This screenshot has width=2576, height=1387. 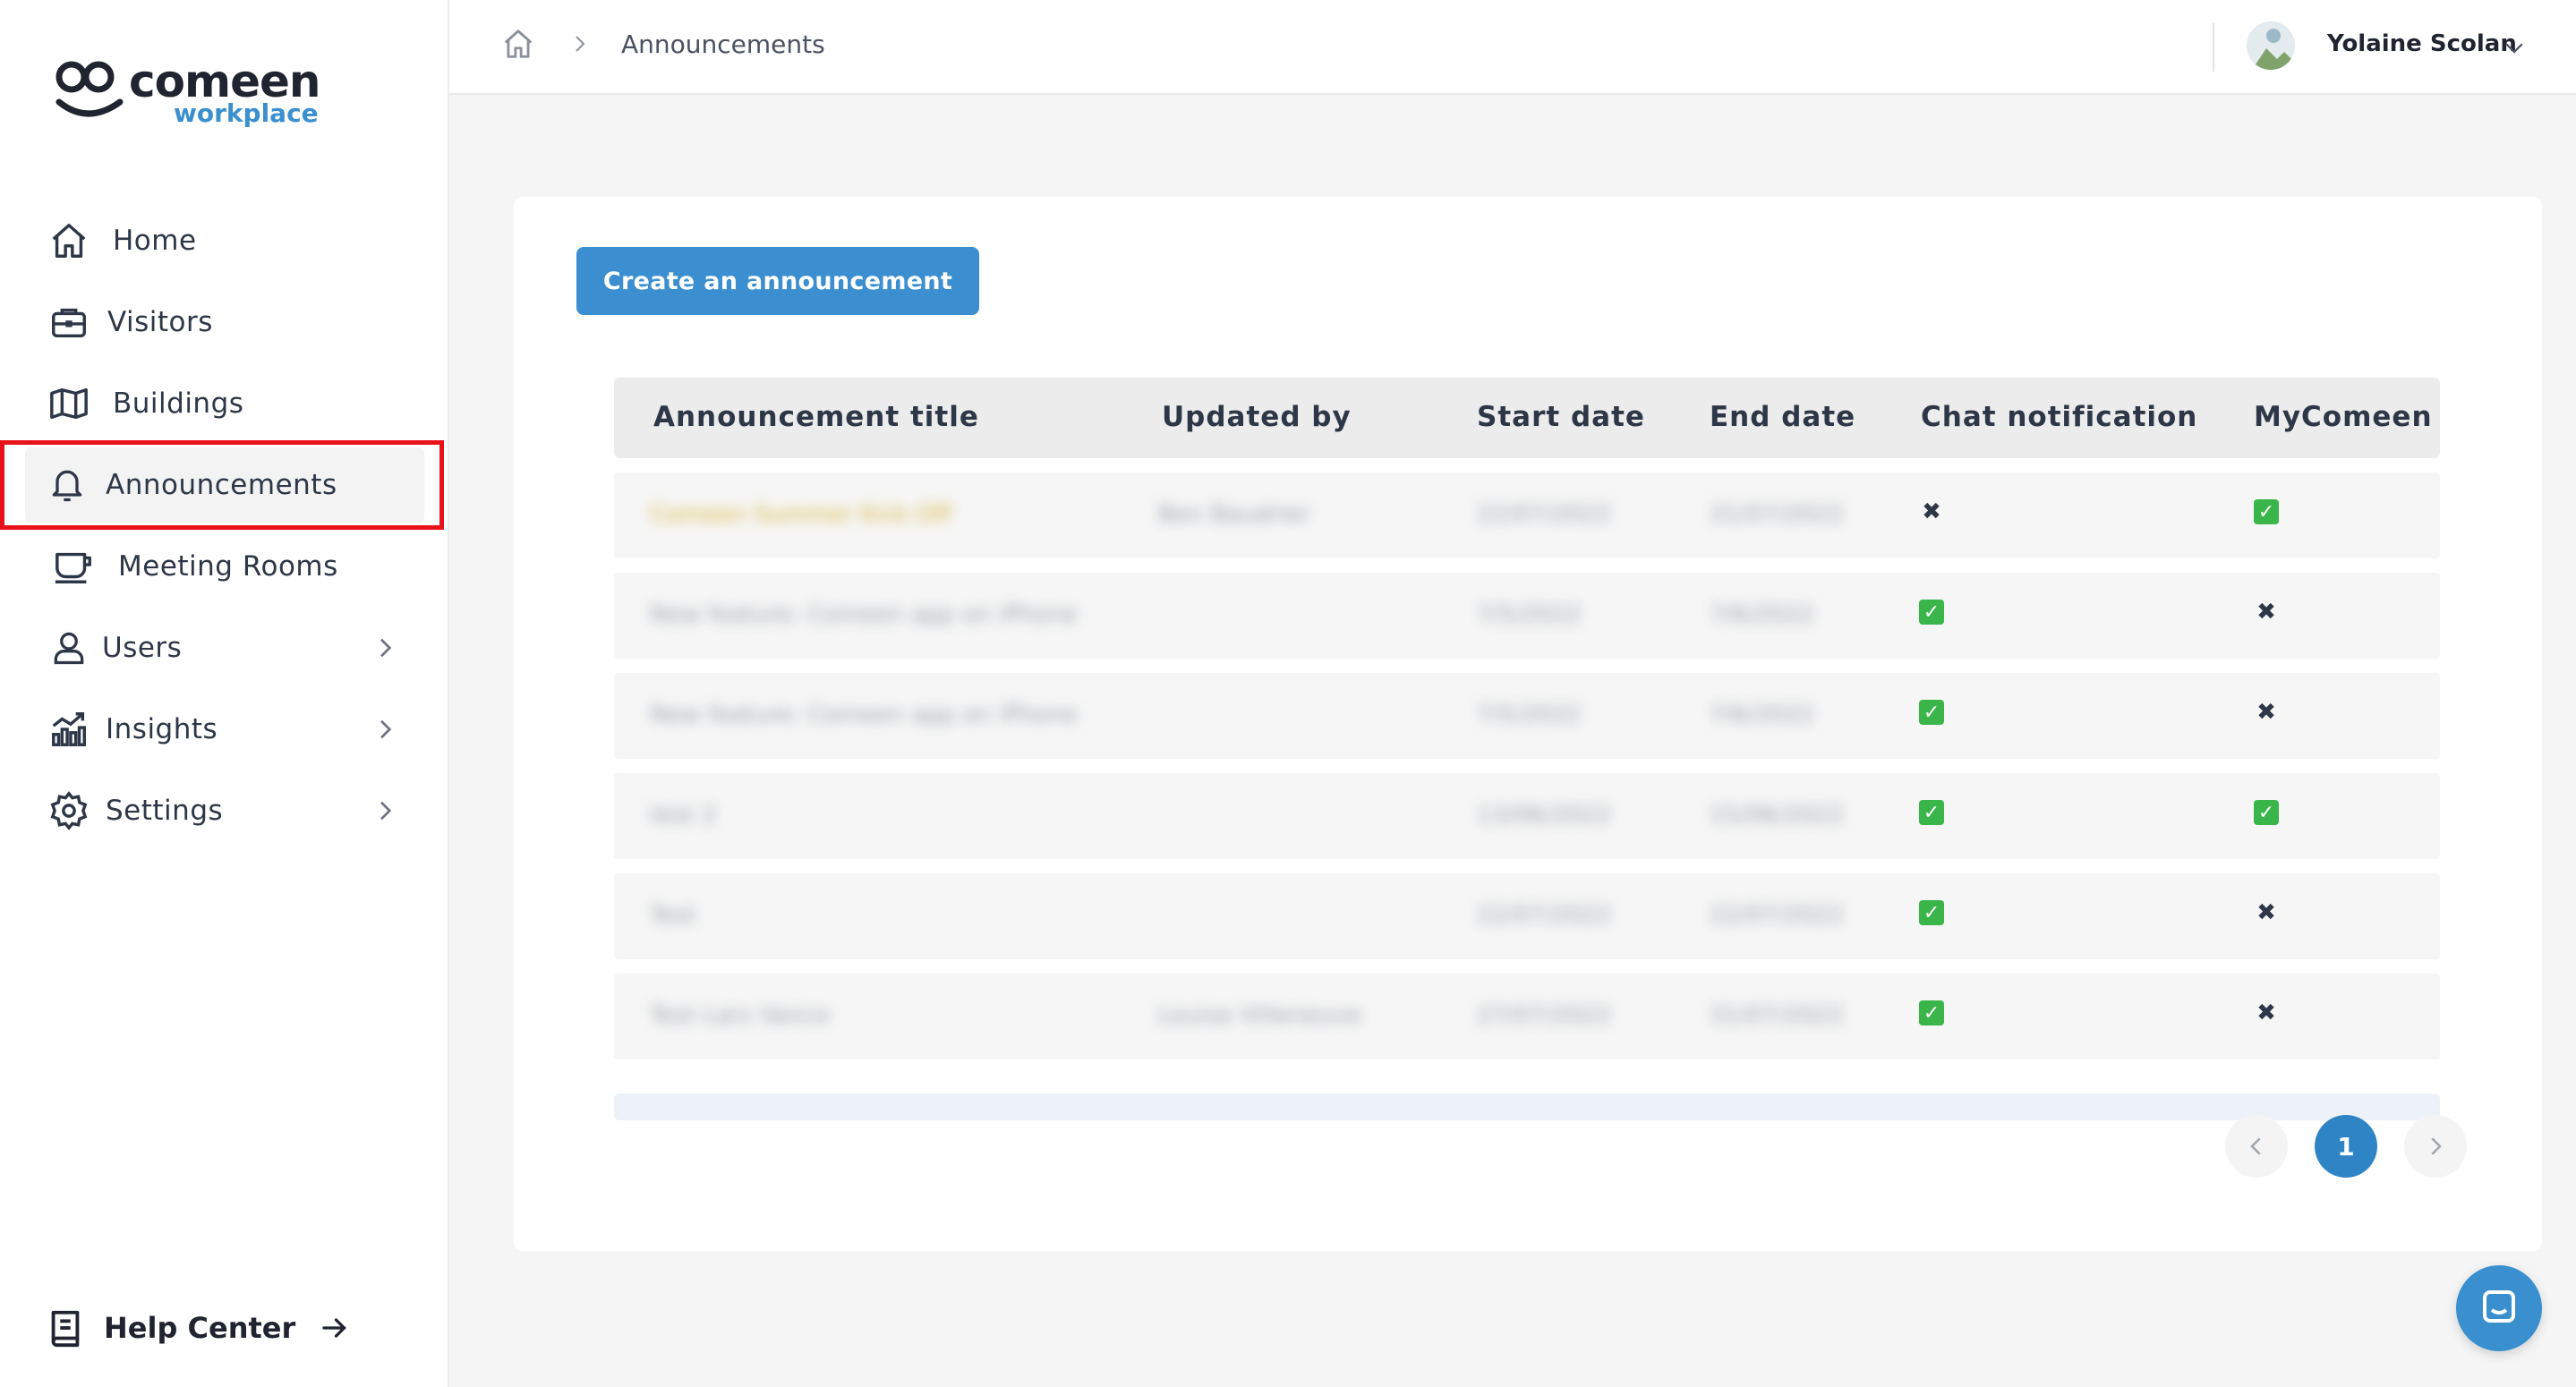 What do you see at coordinates (69, 323) in the screenshot?
I see `briefcase-icon` at bounding box center [69, 323].